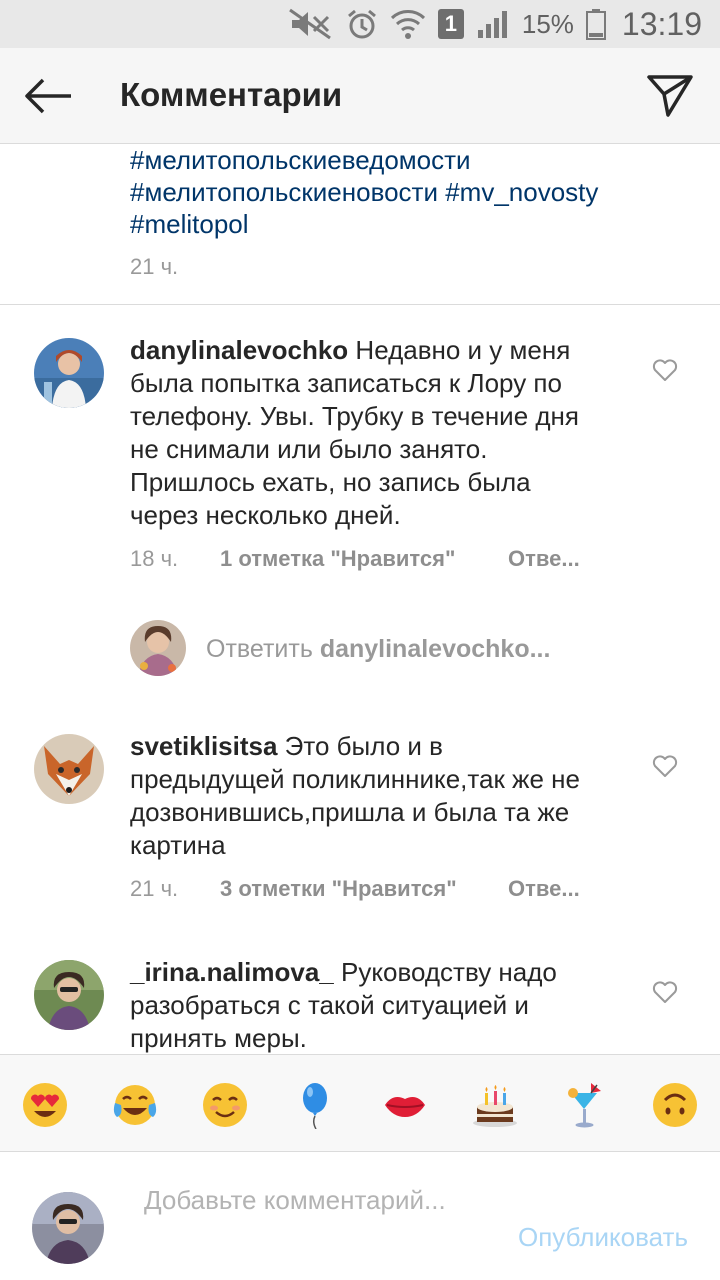 The image size is (720, 1280). I want to click on hashtag-line: #мелитопольскиеведомости, so click(410, 160).